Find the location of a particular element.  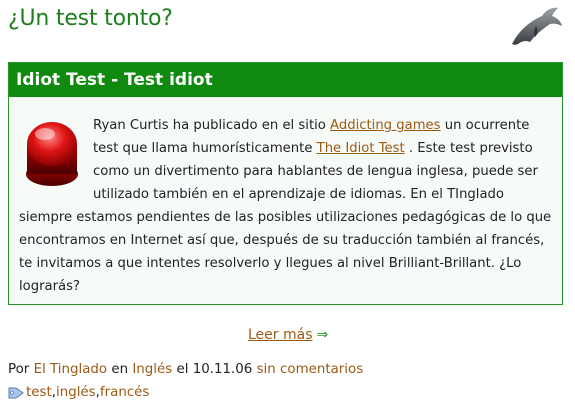

page-title: ¿Un test tonto? is located at coordinates (90, 18).